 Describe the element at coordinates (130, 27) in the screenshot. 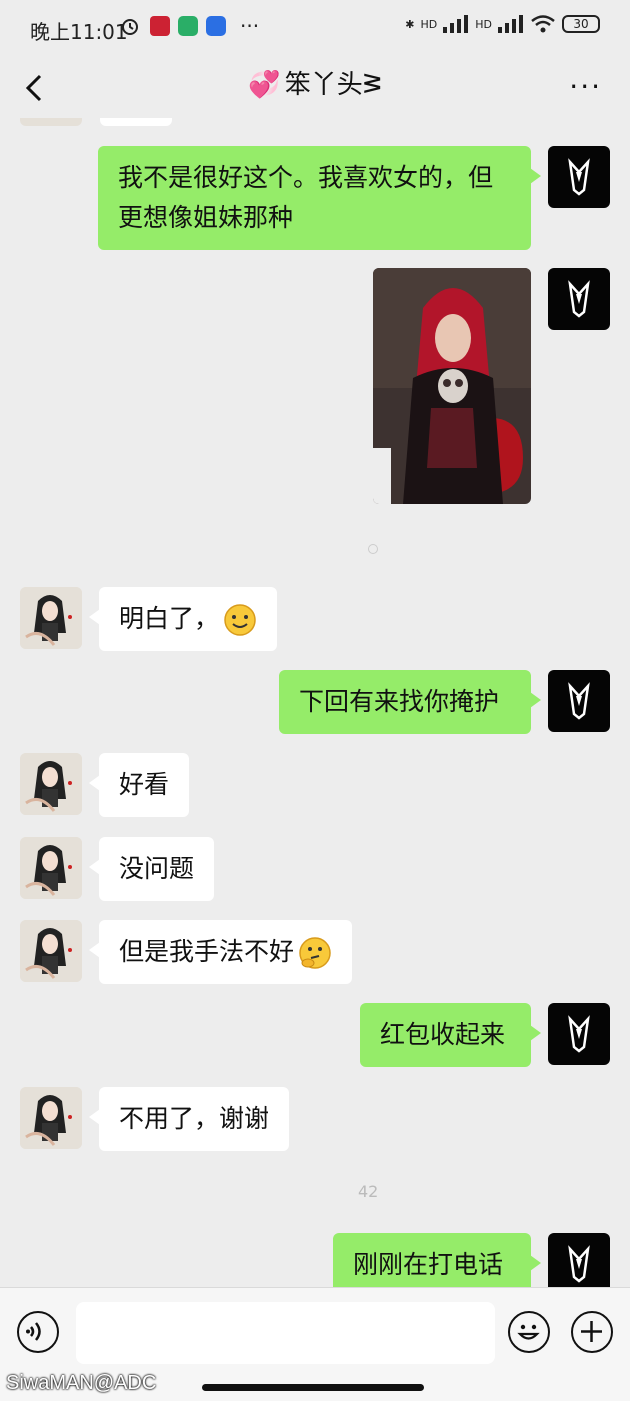

I see `alarm-icon` at that location.